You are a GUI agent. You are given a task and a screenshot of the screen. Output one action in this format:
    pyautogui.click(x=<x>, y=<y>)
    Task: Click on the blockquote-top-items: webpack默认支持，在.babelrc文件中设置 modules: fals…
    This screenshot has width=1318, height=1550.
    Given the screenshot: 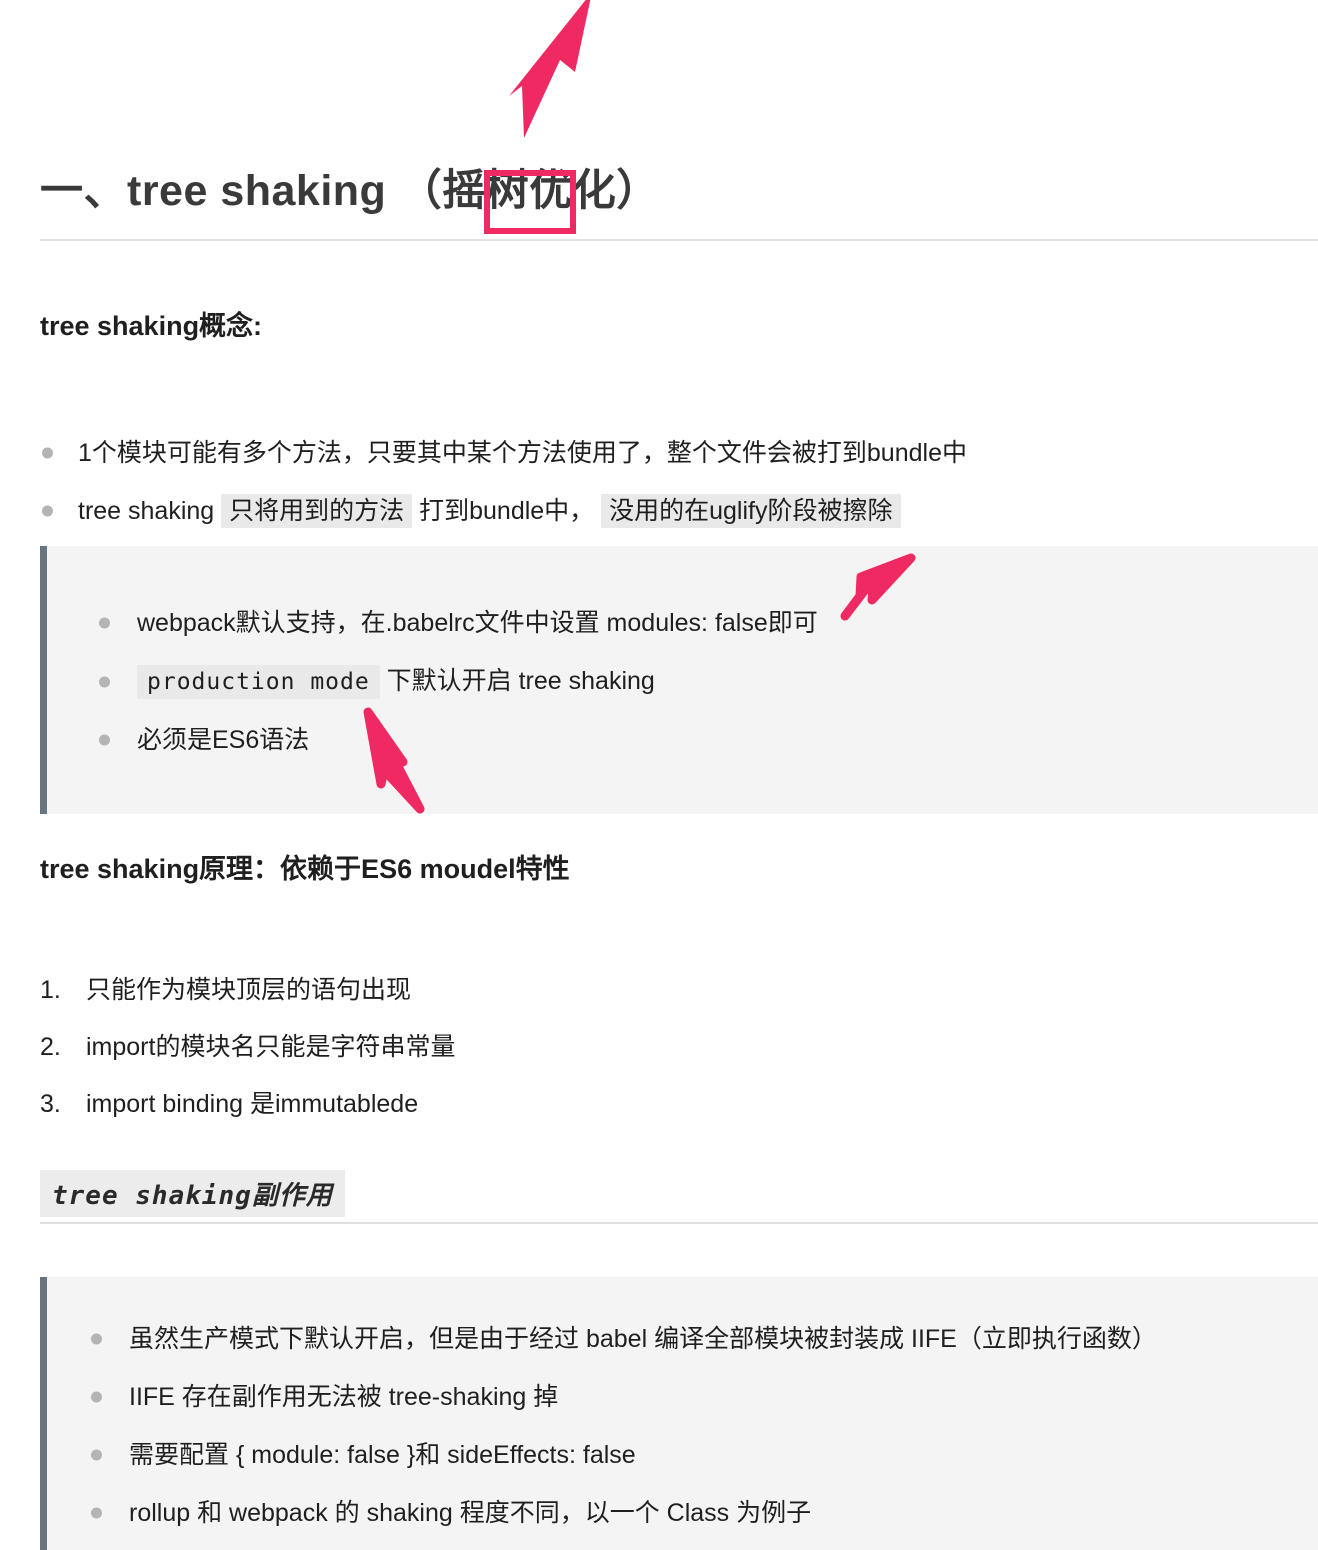 What is the action you would take?
    pyautogui.click(x=682, y=657)
    